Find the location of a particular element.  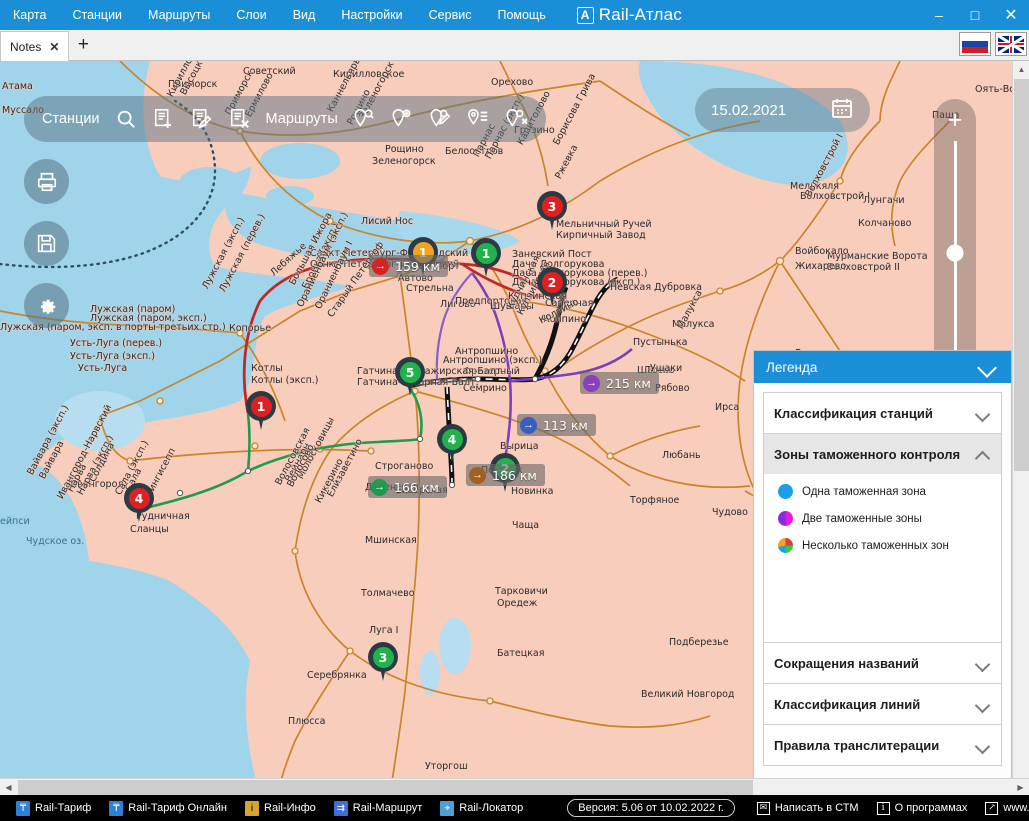

legend-section-header: Правила транслитерации is located at coordinates (882, 745).